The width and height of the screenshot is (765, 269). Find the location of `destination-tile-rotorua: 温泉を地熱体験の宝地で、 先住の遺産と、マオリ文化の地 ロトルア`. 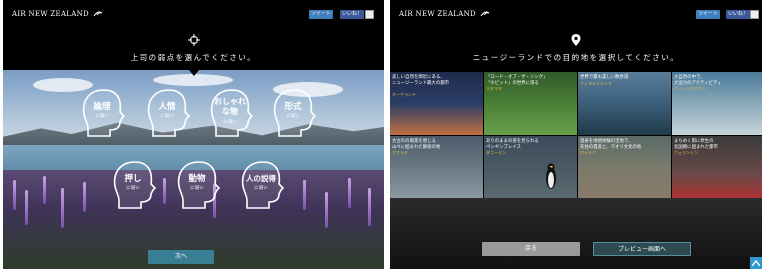

destination-tile-rotorua: 温泉を地熱体験の宝地で、 先住の遺産と、マオリ文化の地 ロトルア is located at coordinates (624, 167).